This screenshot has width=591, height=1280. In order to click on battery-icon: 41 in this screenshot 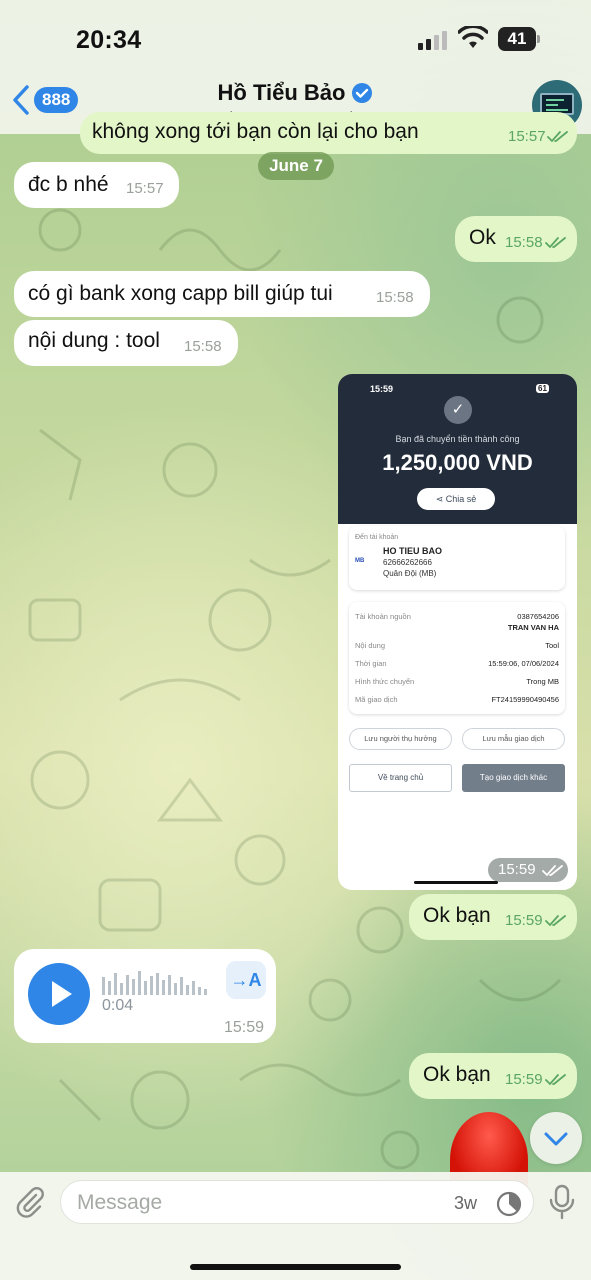, I will do `click(519, 39)`.